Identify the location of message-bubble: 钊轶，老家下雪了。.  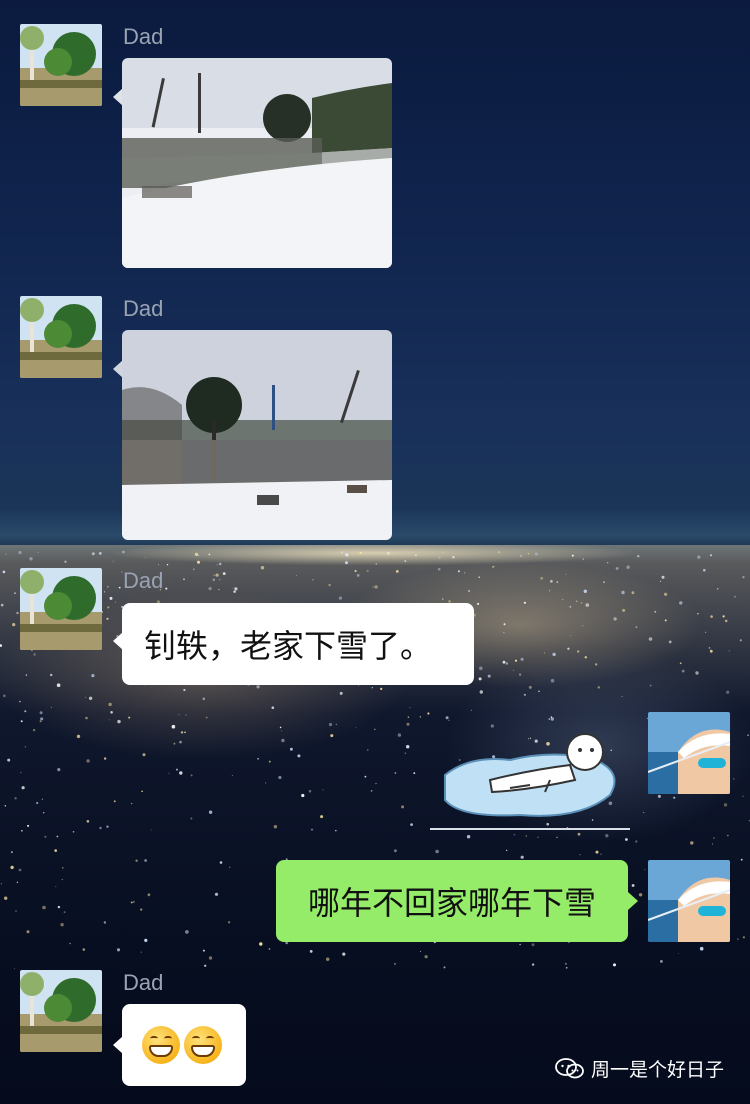
(298, 644).